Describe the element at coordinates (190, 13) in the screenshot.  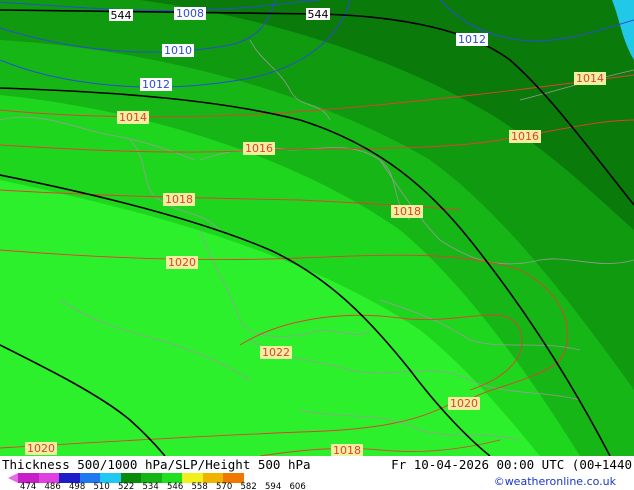
I see `isobar-label: 1008` at that location.